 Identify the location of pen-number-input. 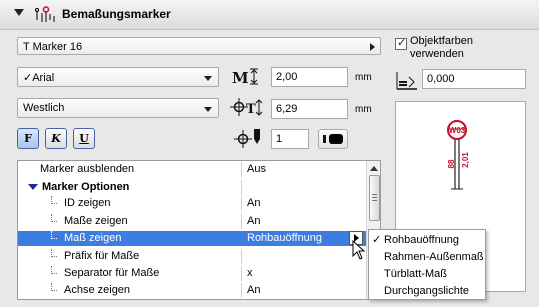
(290, 139).